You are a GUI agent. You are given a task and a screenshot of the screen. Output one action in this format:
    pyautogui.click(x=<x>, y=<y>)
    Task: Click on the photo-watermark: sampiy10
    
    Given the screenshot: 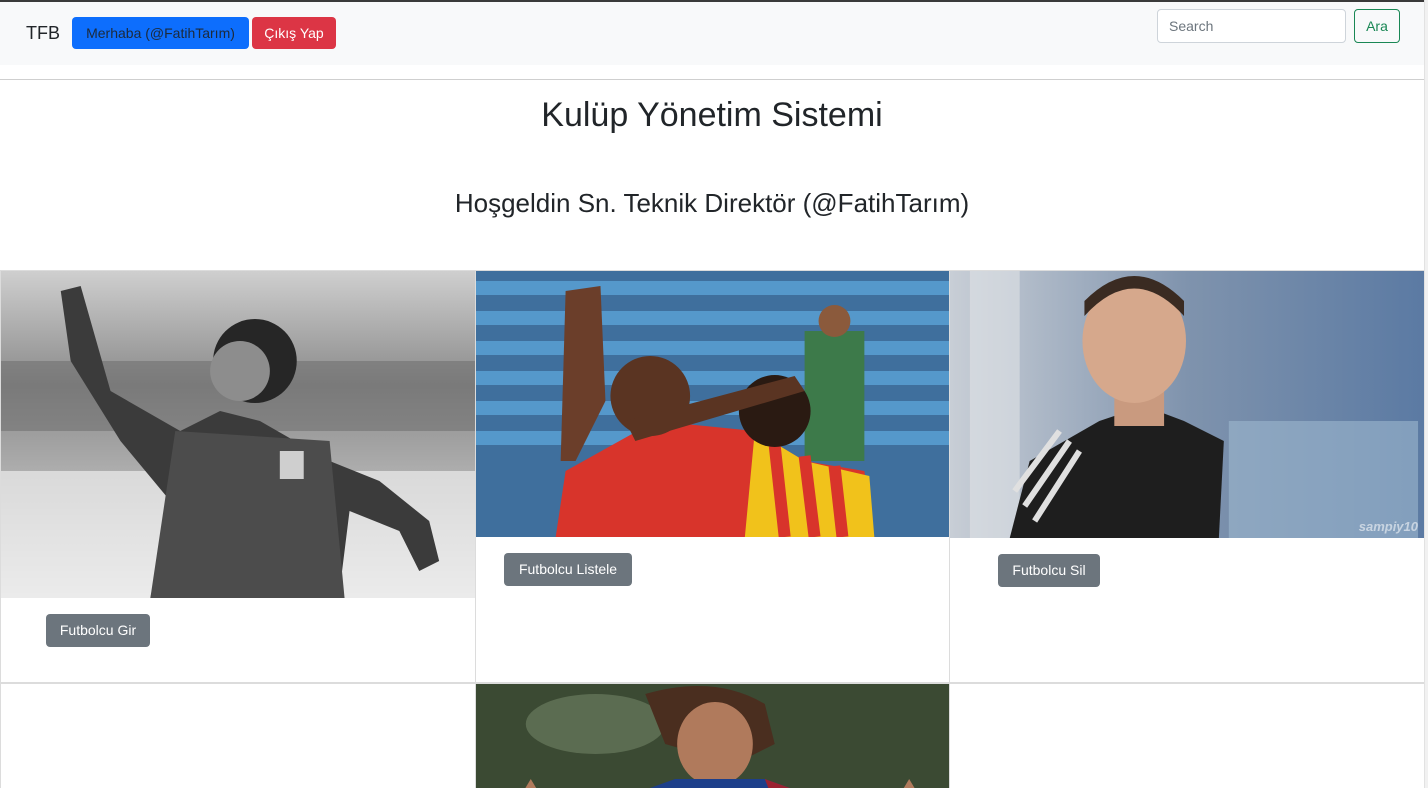 What is the action you would take?
    pyautogui.click(x=1388, y=526)
    